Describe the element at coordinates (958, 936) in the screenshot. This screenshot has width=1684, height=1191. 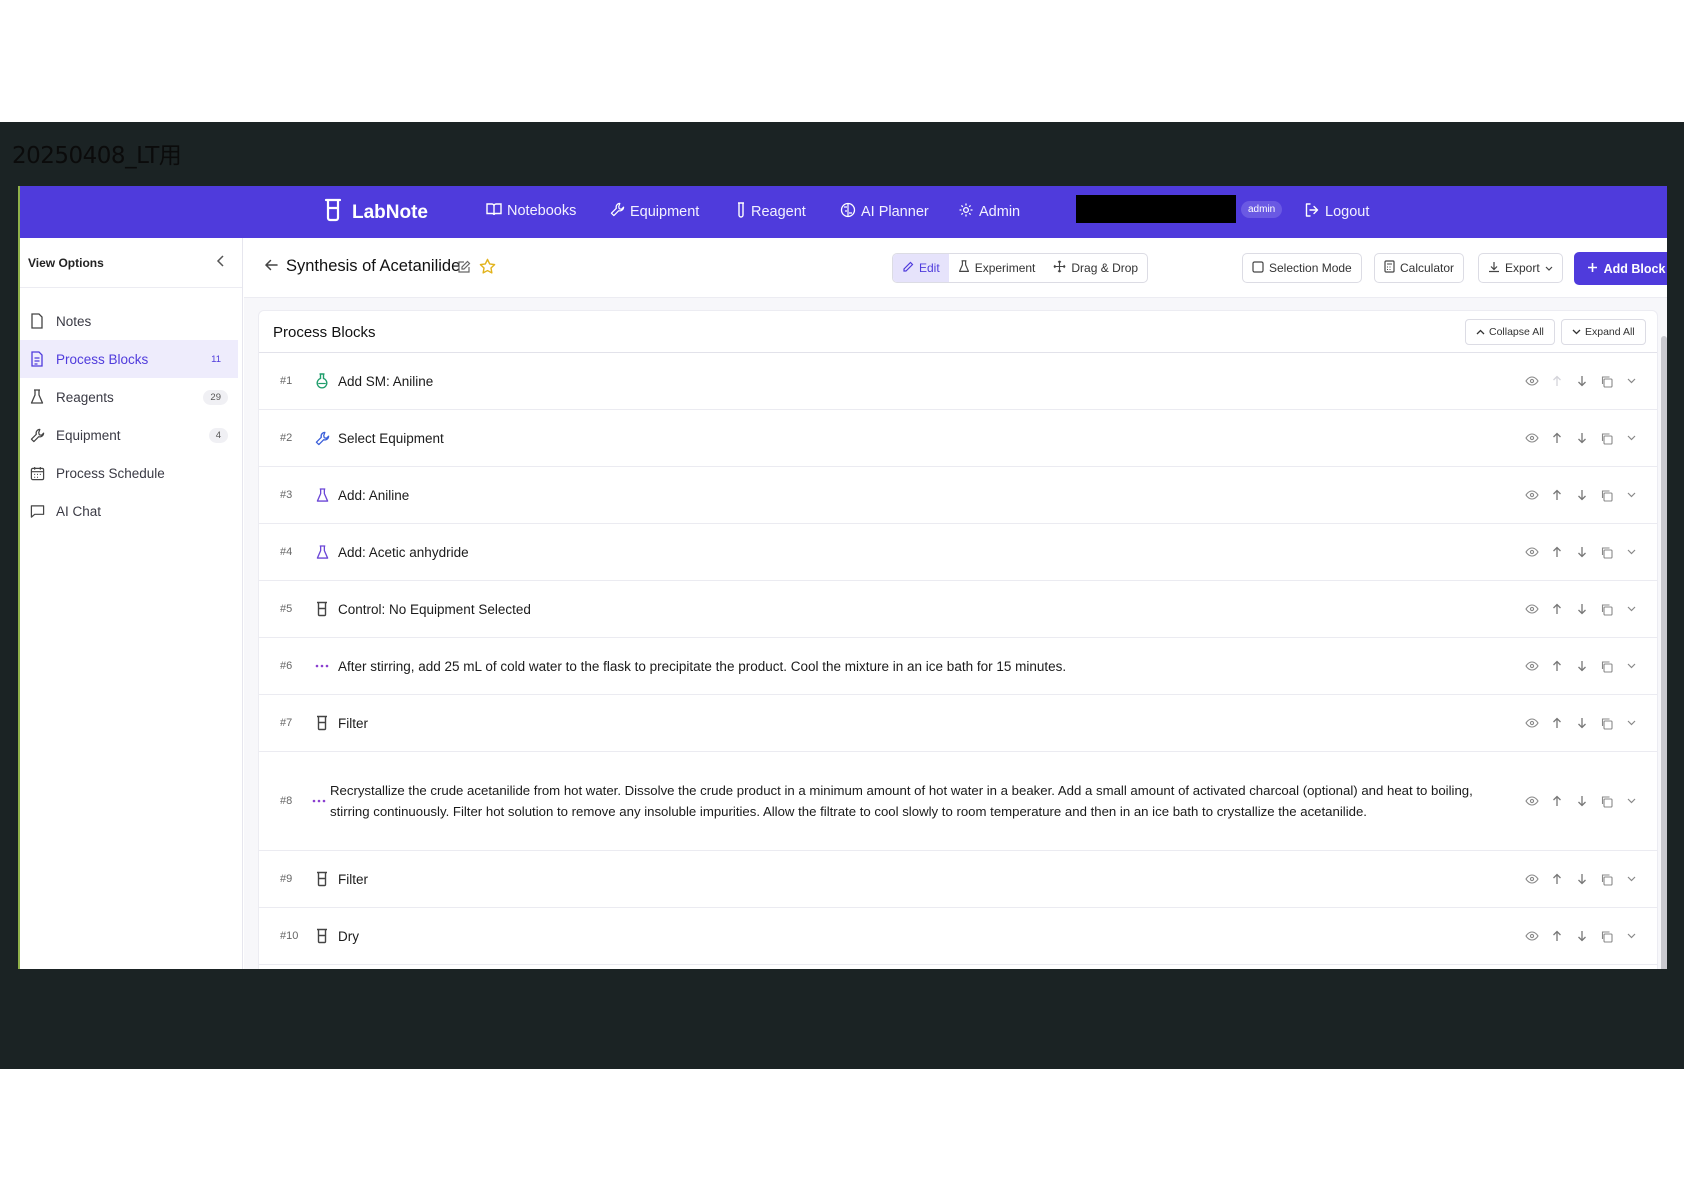
I see `process-block-row: #10 Dry` at that location.